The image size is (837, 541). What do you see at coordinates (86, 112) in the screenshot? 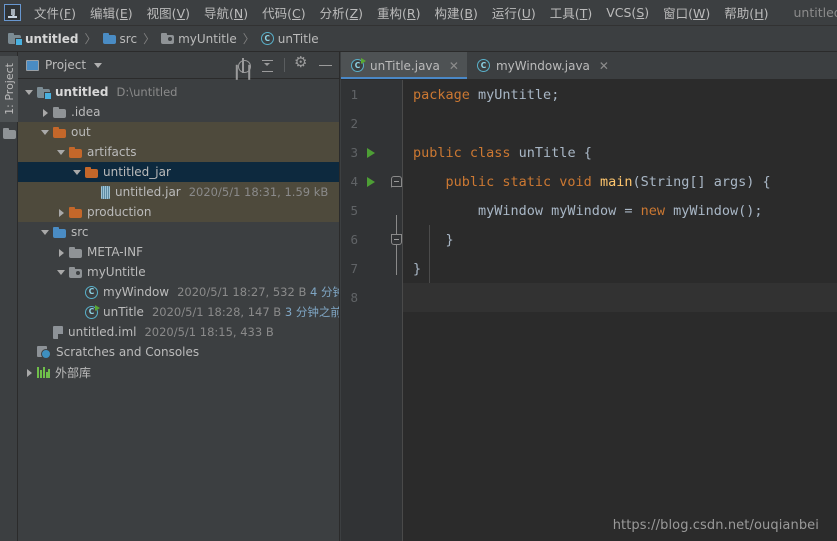
I see `tree-node-label: .idea` at bounding box center [86, 112].